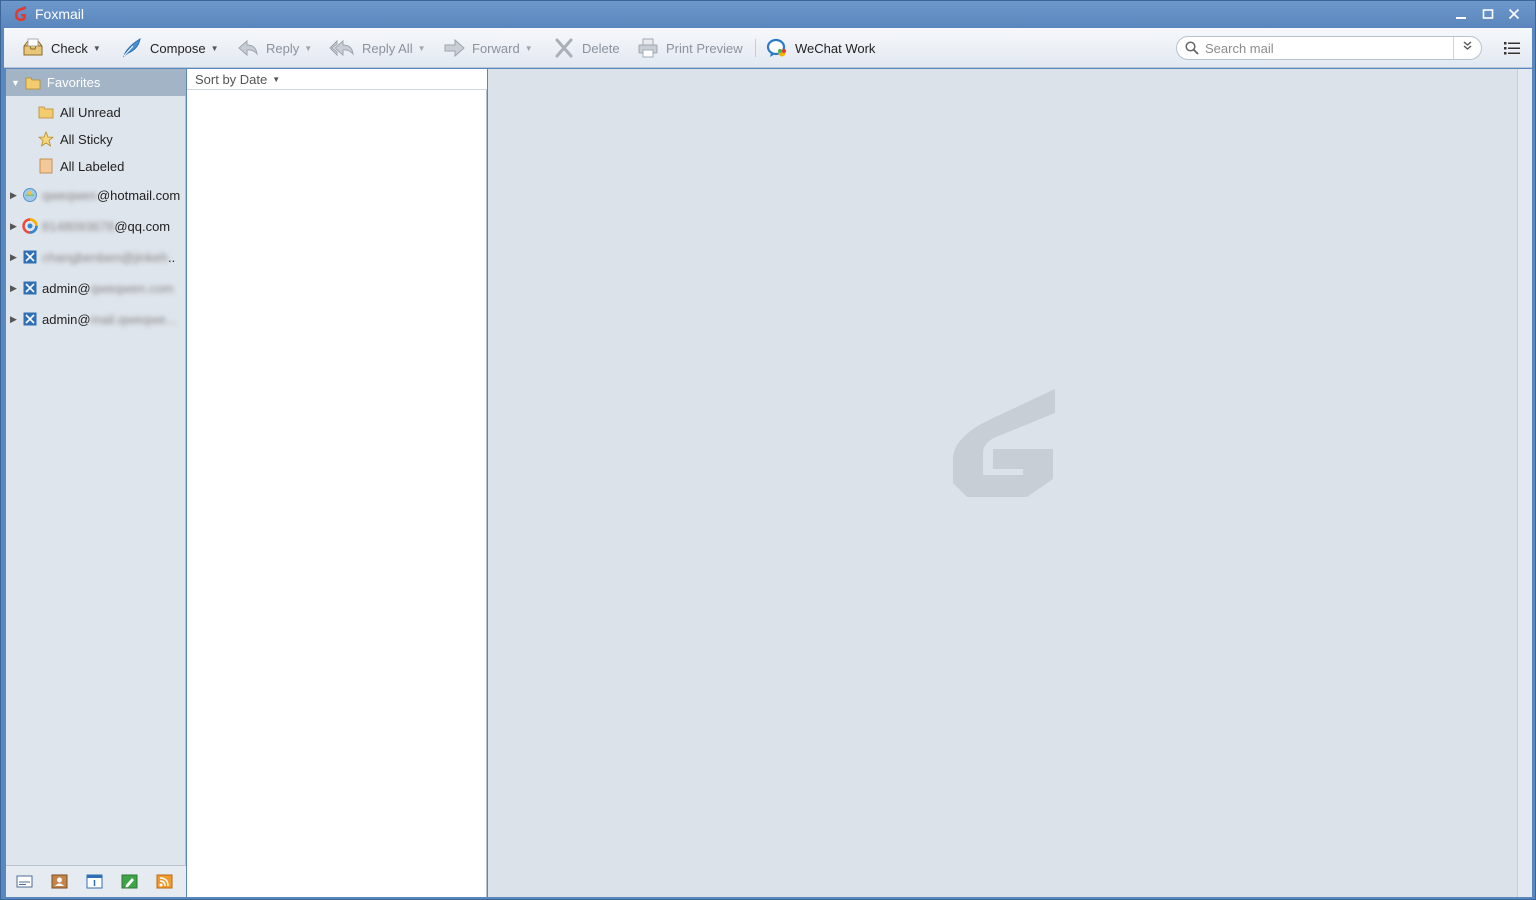  I want to click on account-email-ellipsis: .., so click(171, 257).